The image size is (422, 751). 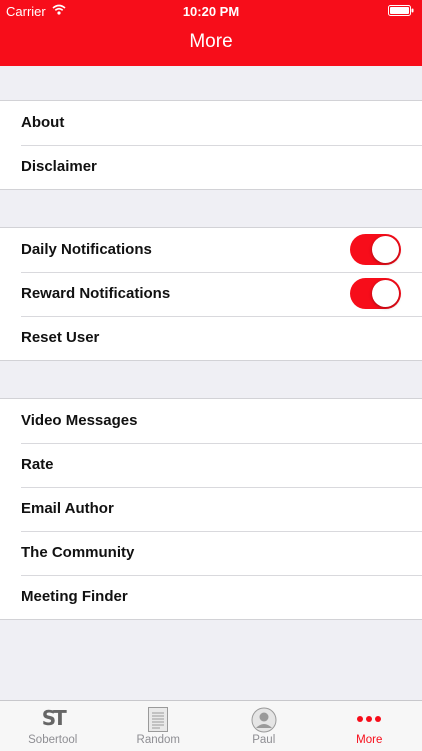 I want to click on reset-user-row: Reset User, so click(x=211, y=338).